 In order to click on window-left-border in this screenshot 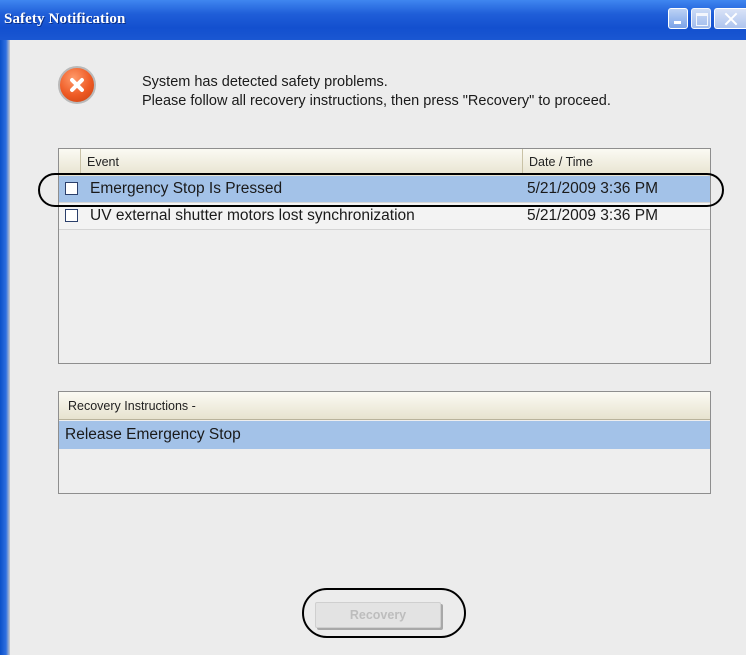, I will do `click(5, 327)`.